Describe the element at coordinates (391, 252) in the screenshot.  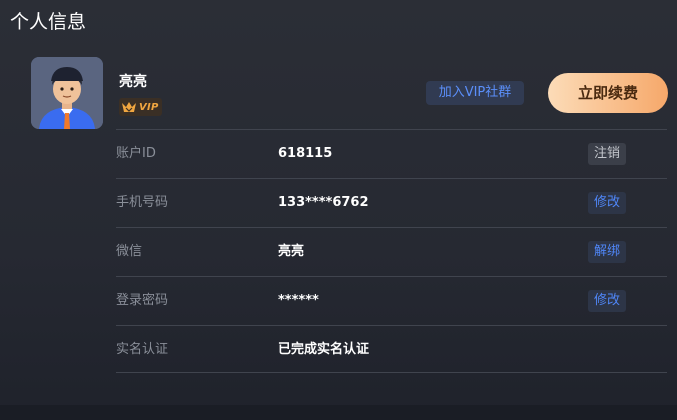
I see `info-row-wechat: 微信 亮亮 解绑` at that location.